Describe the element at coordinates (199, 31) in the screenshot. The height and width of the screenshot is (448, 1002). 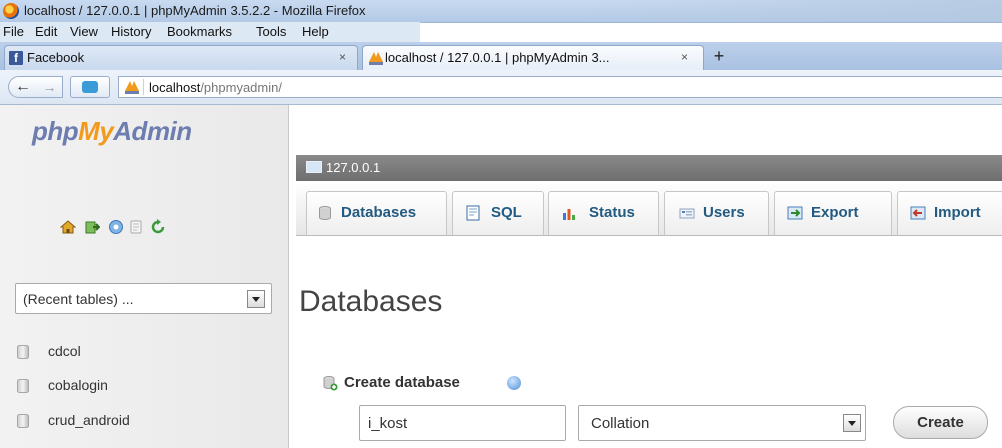
I see `menu-bookmarks: Bookmarks` at that location.